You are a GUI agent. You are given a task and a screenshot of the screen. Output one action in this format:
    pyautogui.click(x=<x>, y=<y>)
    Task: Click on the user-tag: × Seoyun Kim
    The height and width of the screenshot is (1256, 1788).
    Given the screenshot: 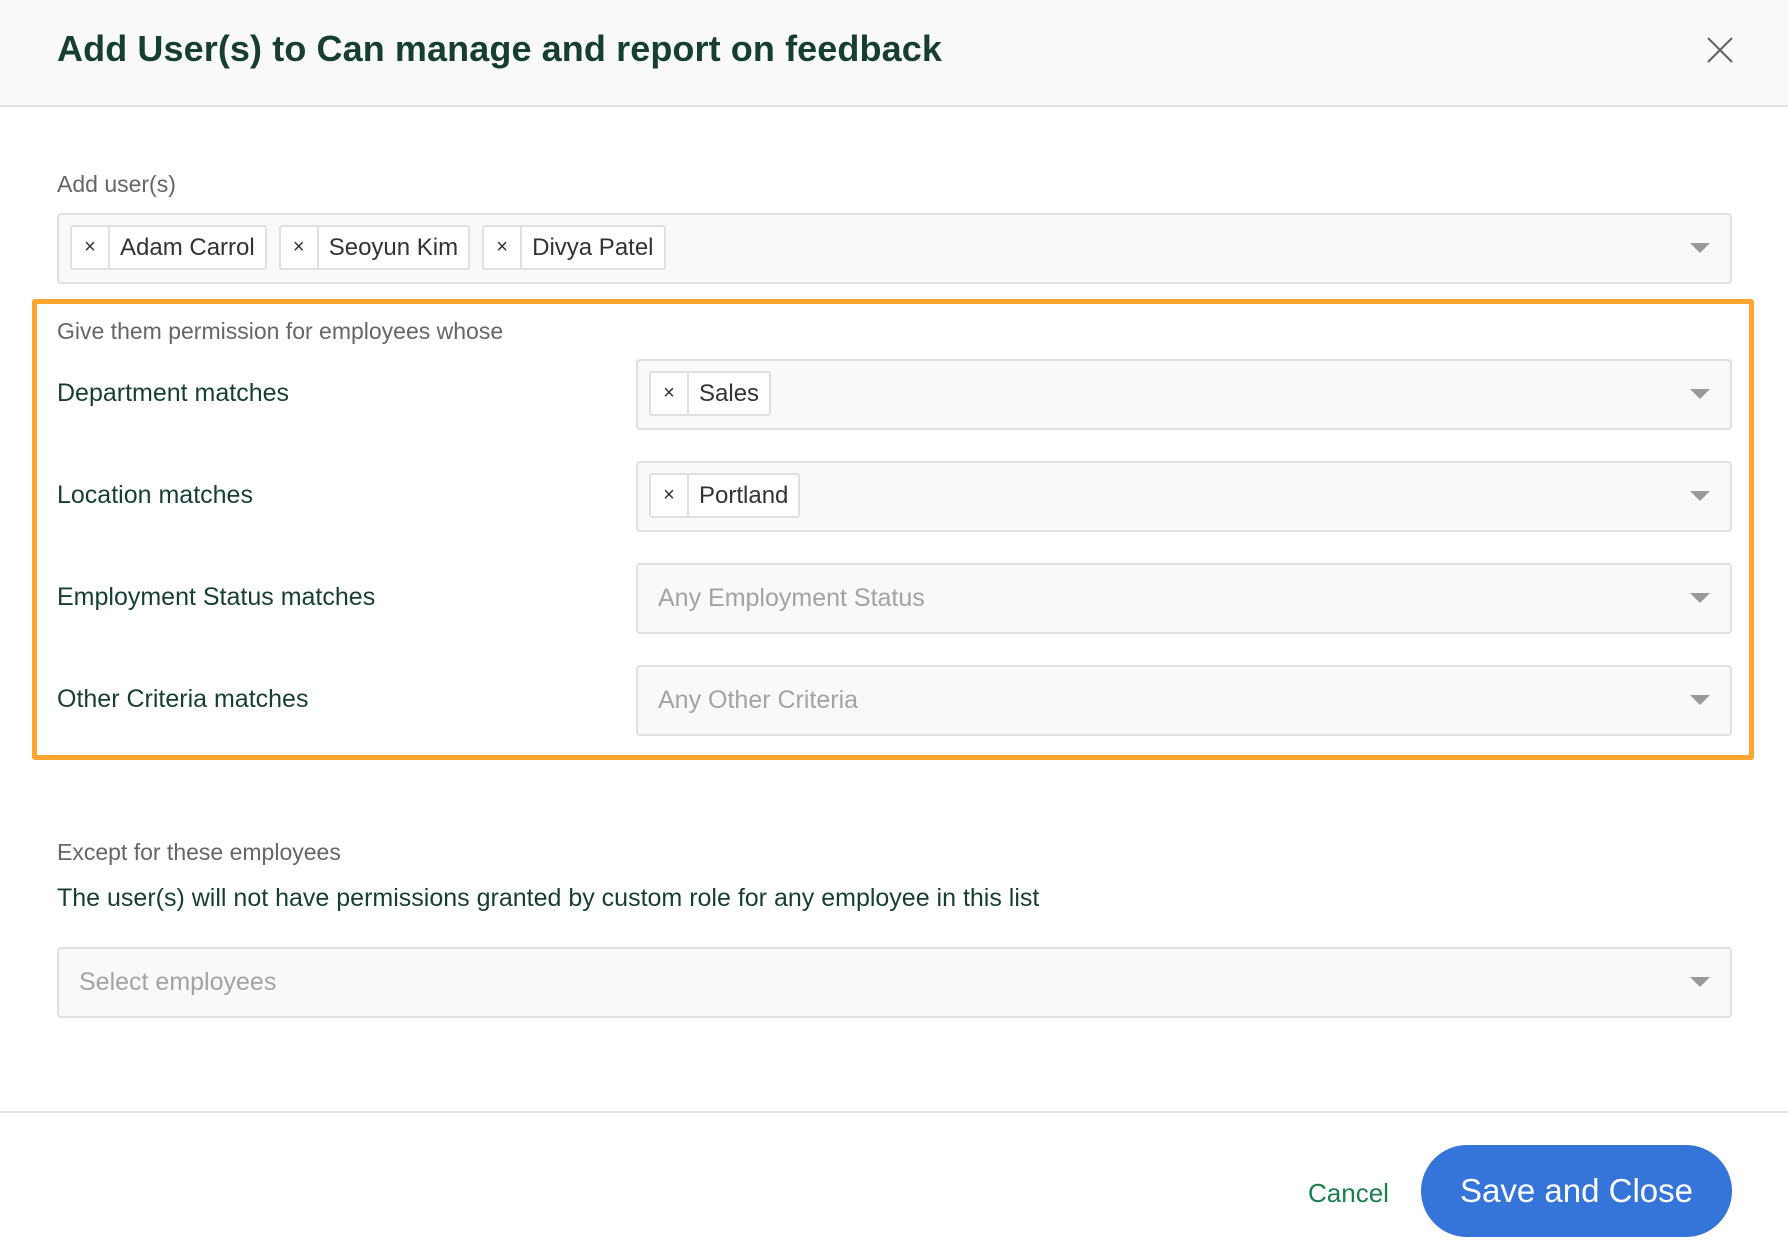 What is the action you would take?
    pyautogui.click(x=374, y=247)
    